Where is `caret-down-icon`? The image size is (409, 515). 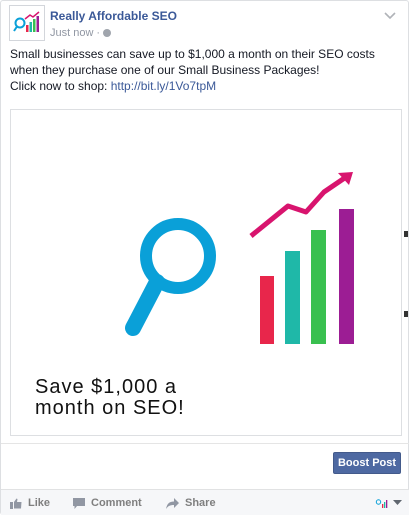 caret-down-icon is located at coordinates (397, 502).